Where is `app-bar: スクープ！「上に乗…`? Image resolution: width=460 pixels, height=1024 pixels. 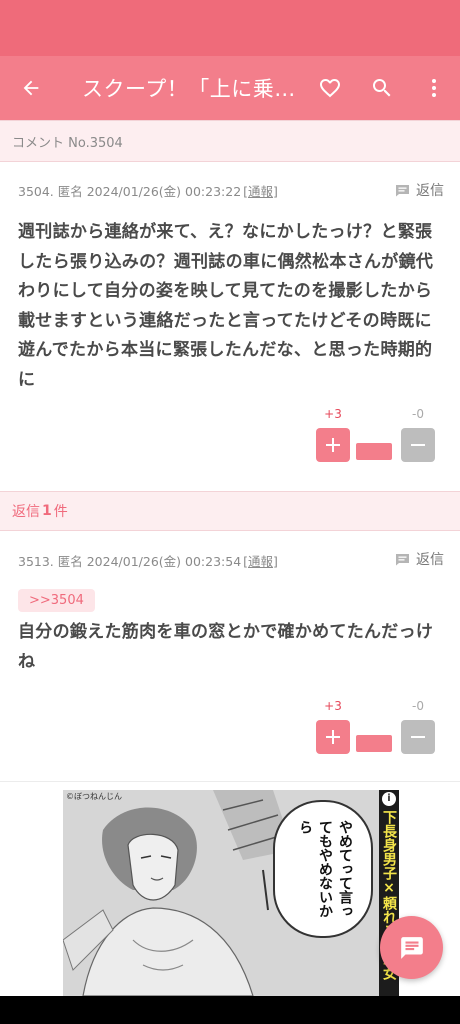 app-bar: スクープ！「上に乗… is located at coordinates (230, 88).